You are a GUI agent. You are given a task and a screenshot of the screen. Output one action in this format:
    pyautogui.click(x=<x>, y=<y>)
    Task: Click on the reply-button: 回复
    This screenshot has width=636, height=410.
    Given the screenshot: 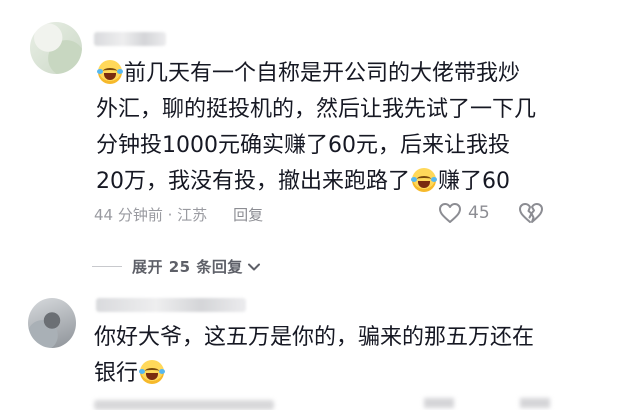 What is the action you would take?
    pyautogui.click(x=248, y=214)
    